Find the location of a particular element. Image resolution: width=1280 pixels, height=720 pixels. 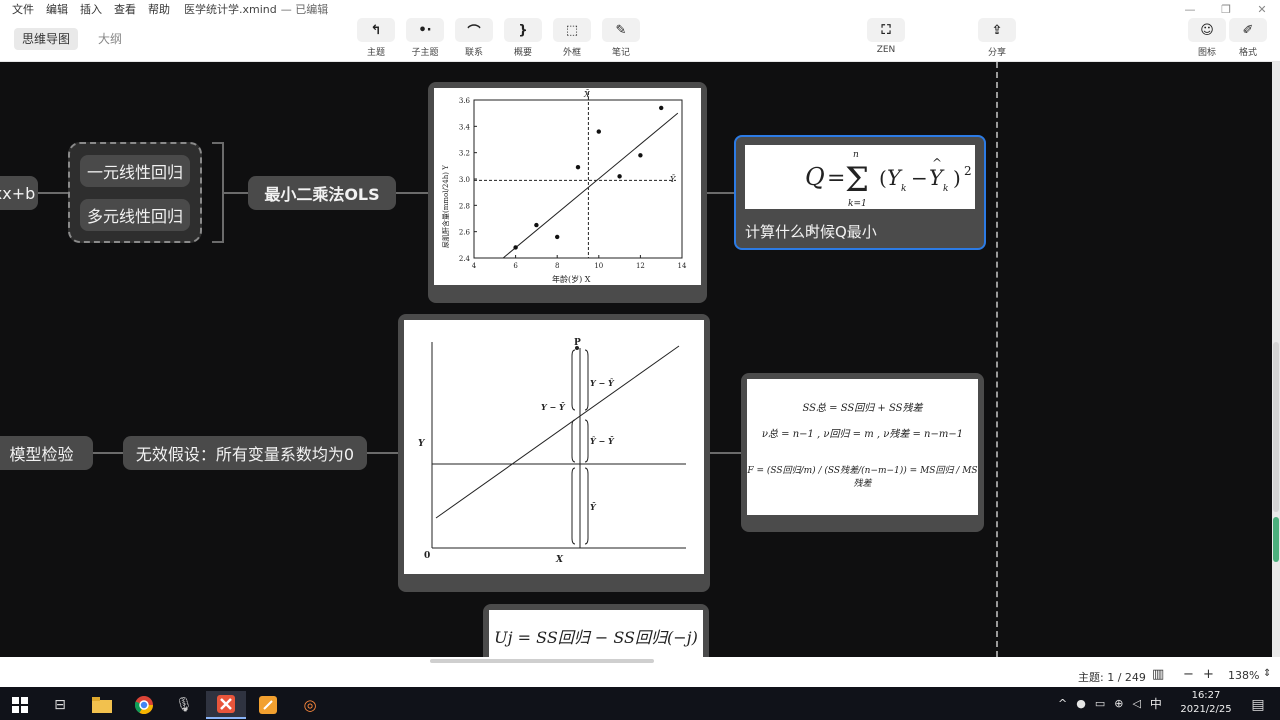

brush-icon: ✐ is located at coordinates (1248, 30).